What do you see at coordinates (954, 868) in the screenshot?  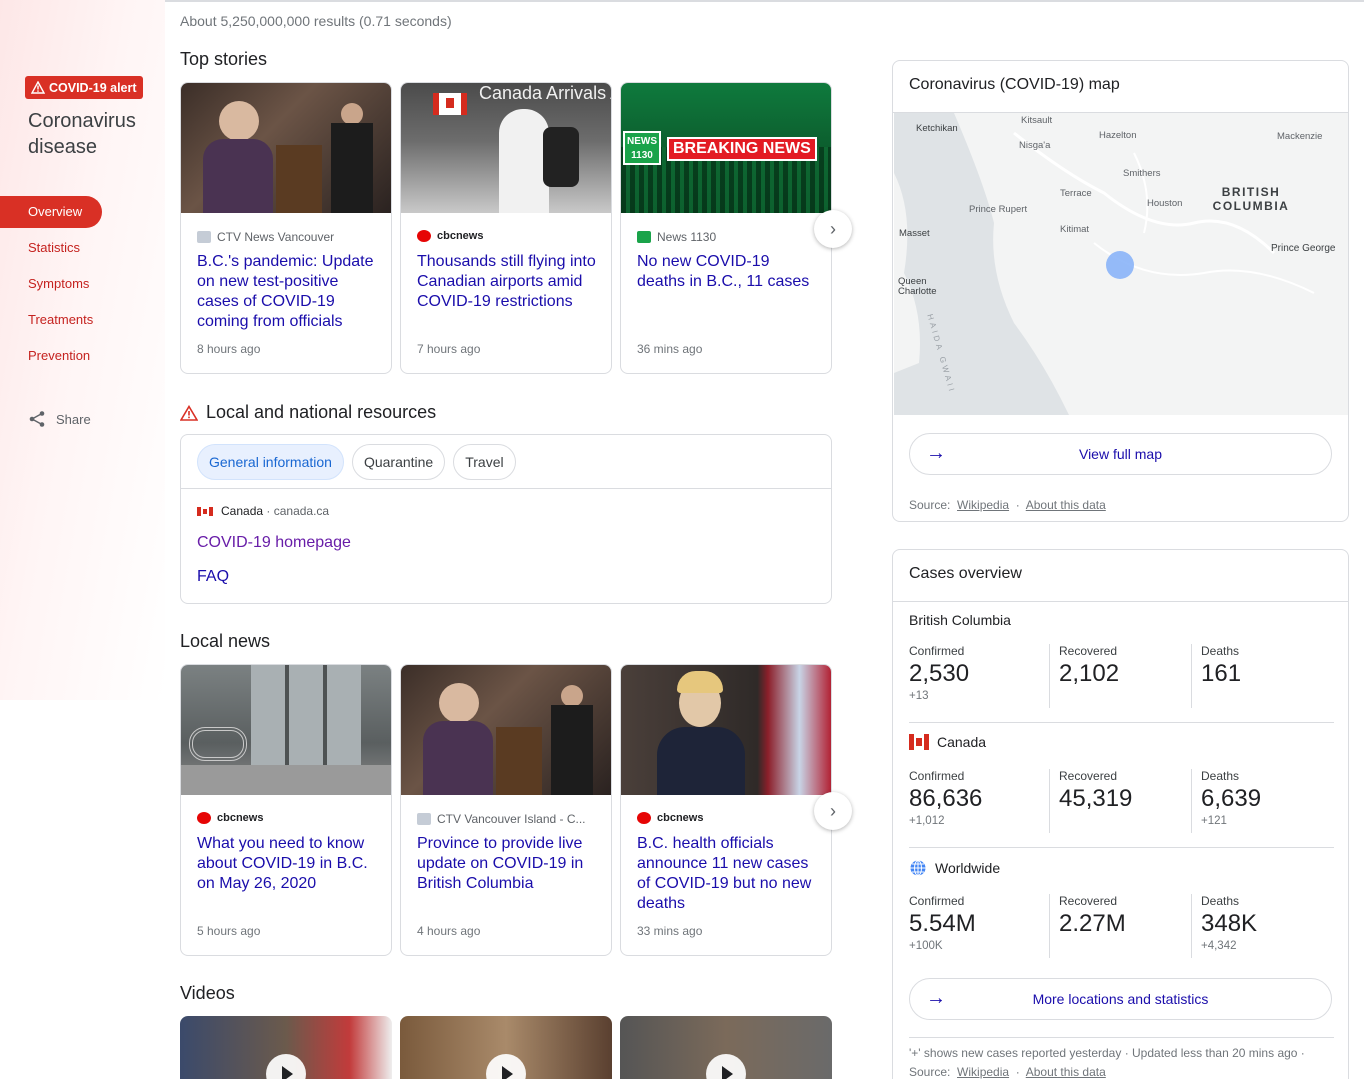 I see `region-worldwide: Worldwide` at bounding box center [954, 868].